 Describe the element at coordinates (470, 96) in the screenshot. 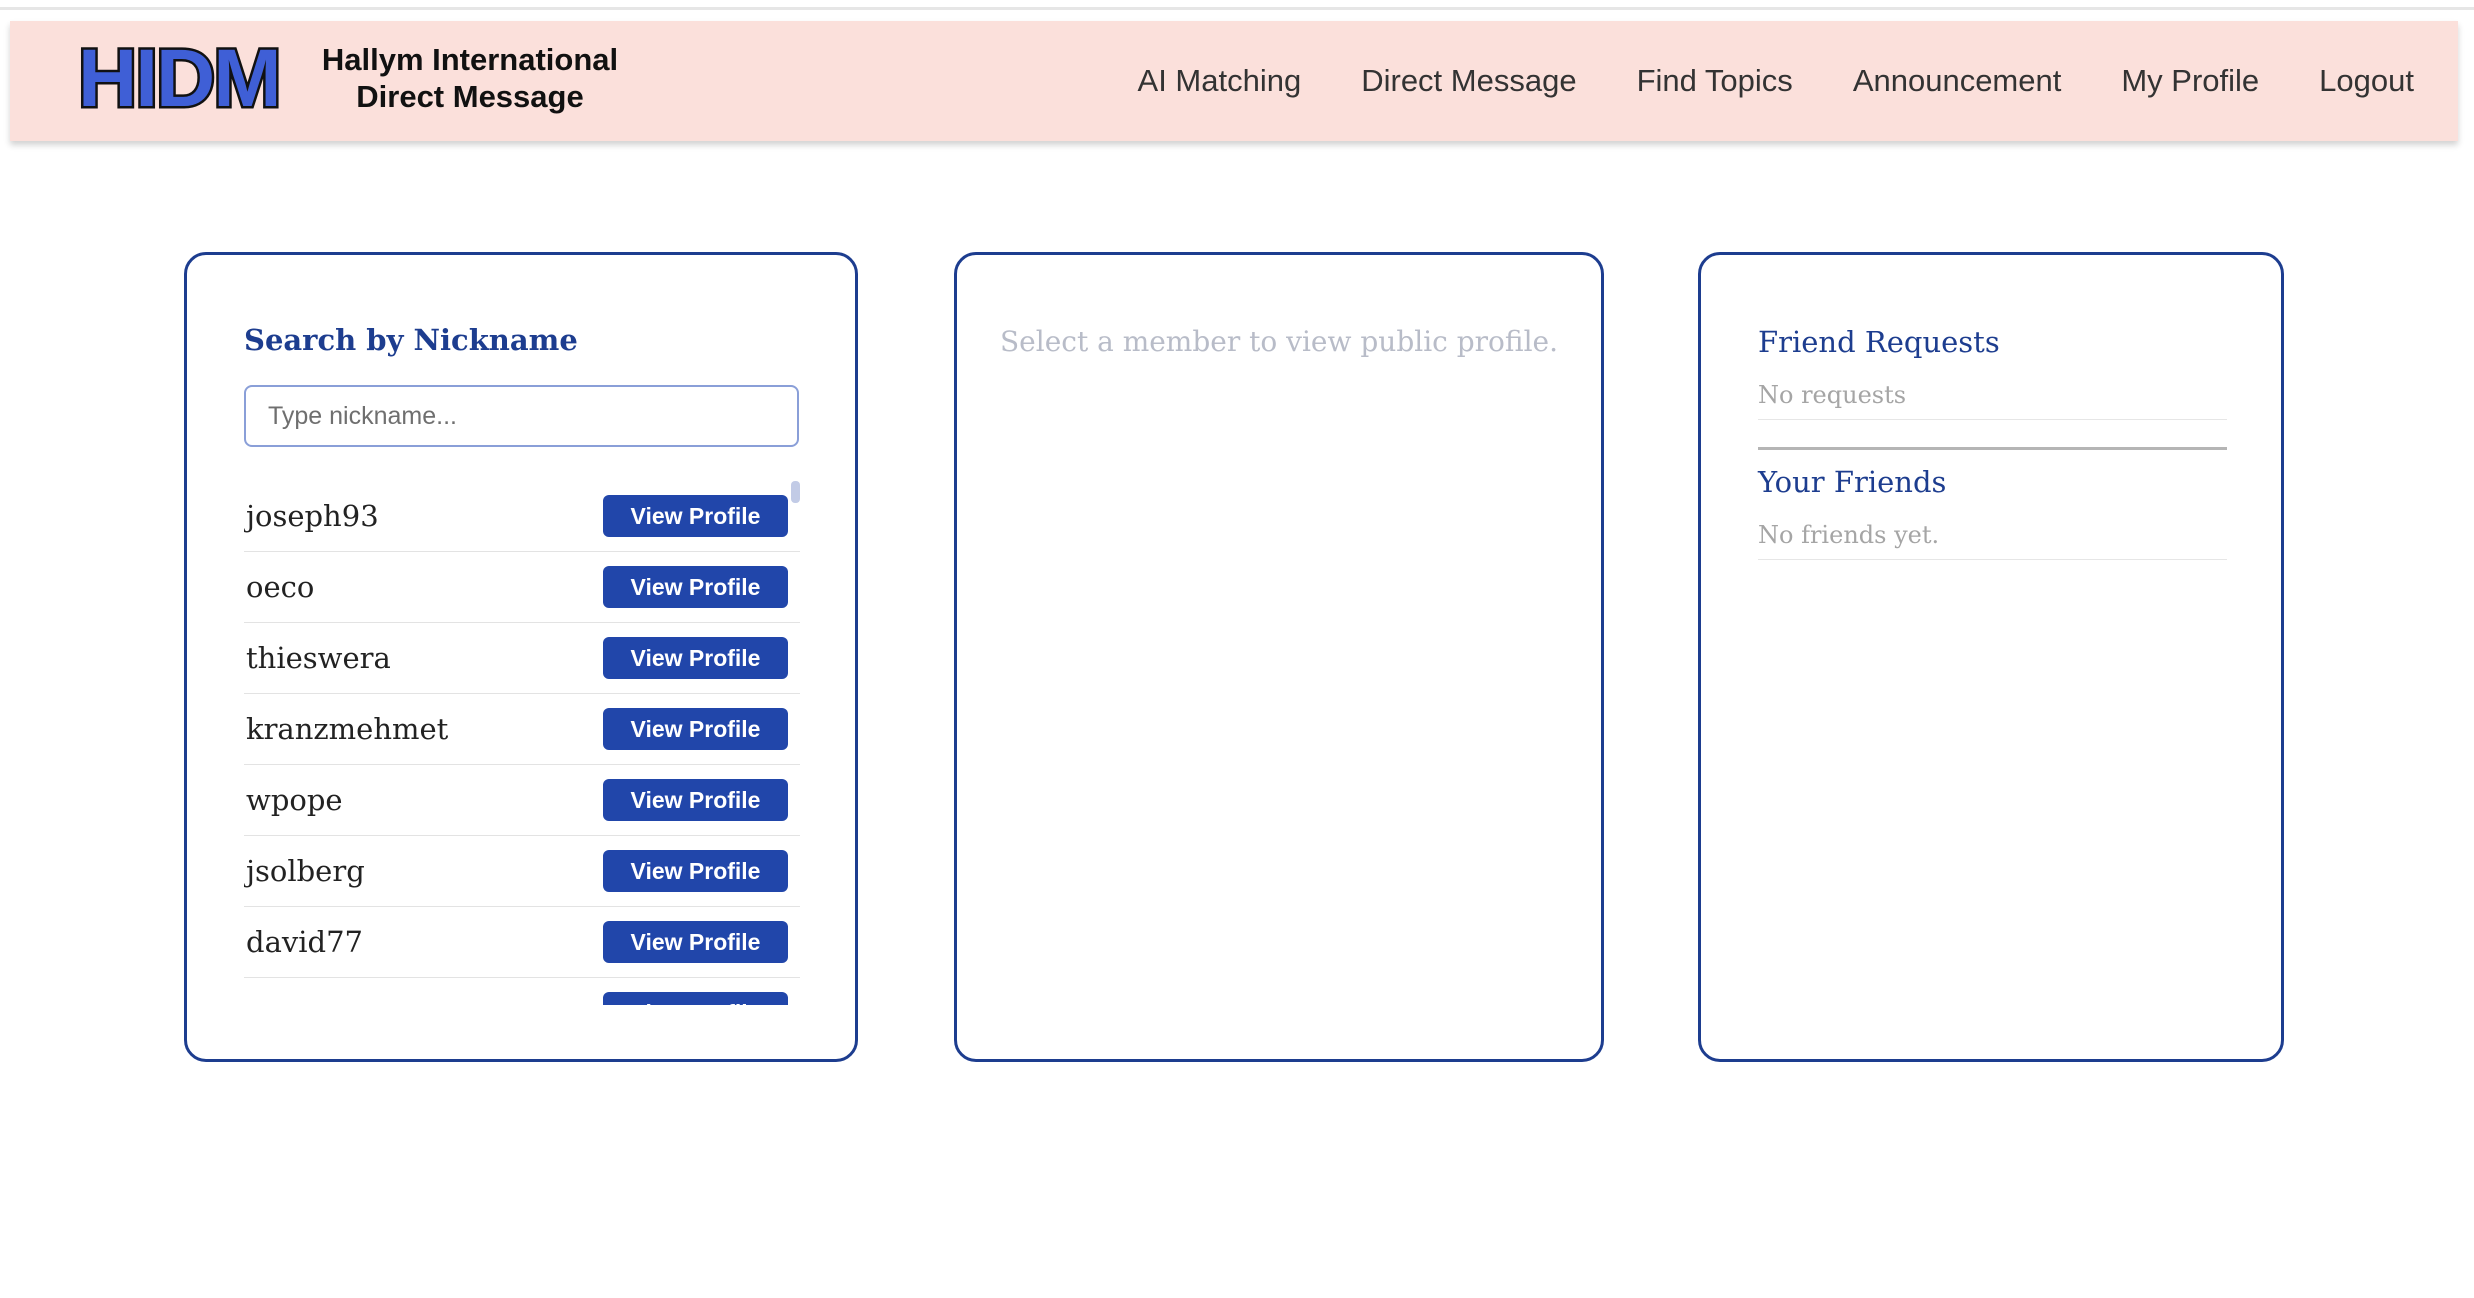

I see `brand-line-2: Direct Message` at that location.